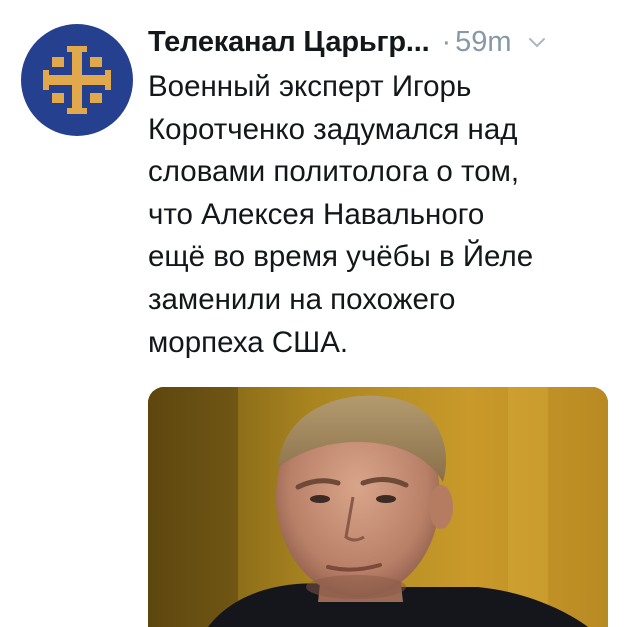 The width and height of the screenshot is (640, 627). What do you see at coordinates (248, 342) in the screenshot?
I see `tweet-text-line: морпеха США.` at bounding box center [248, 342].